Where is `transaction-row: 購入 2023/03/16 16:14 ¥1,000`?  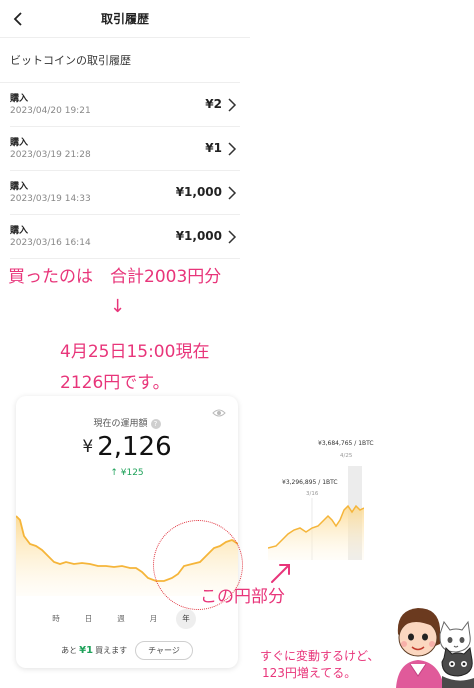 transaction-row: 購入 2023/03/16 16:14 ¥1,000 is located at coordinates (125, 237).